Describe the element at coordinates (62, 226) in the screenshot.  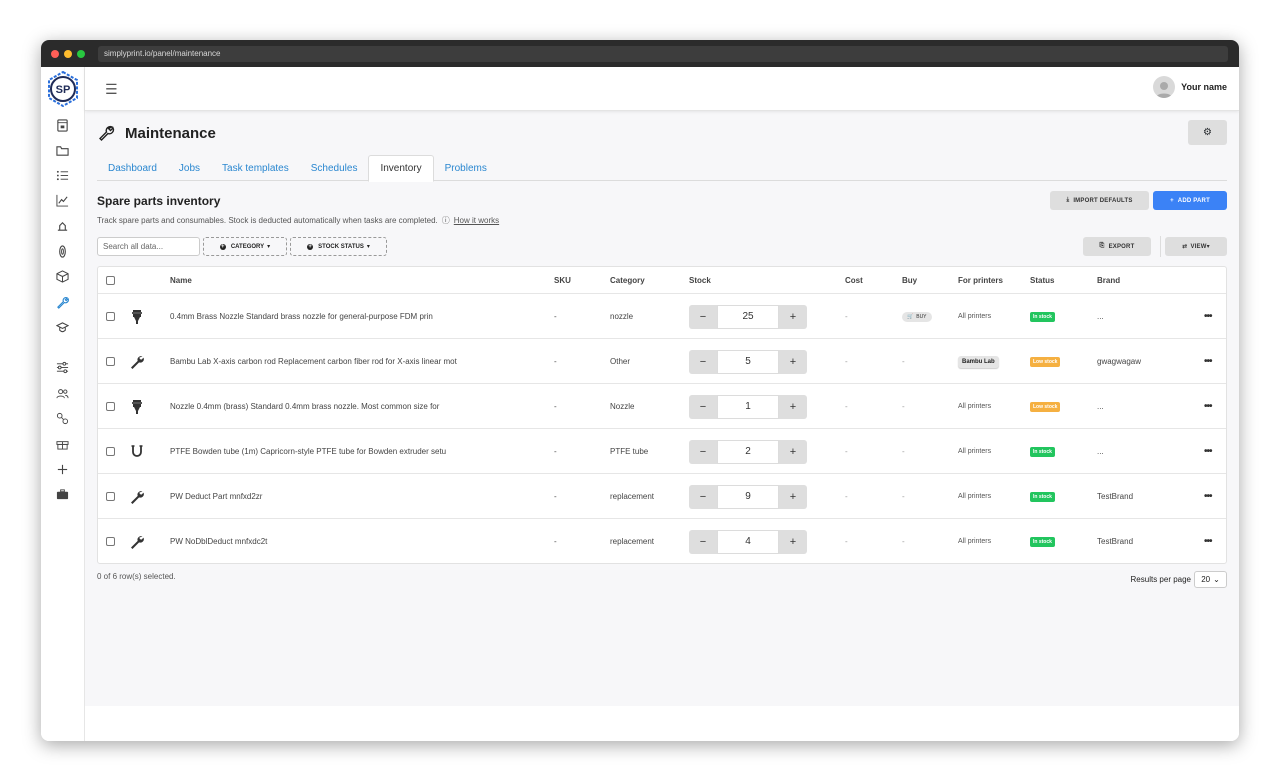
I see `farm-icon` at that location.